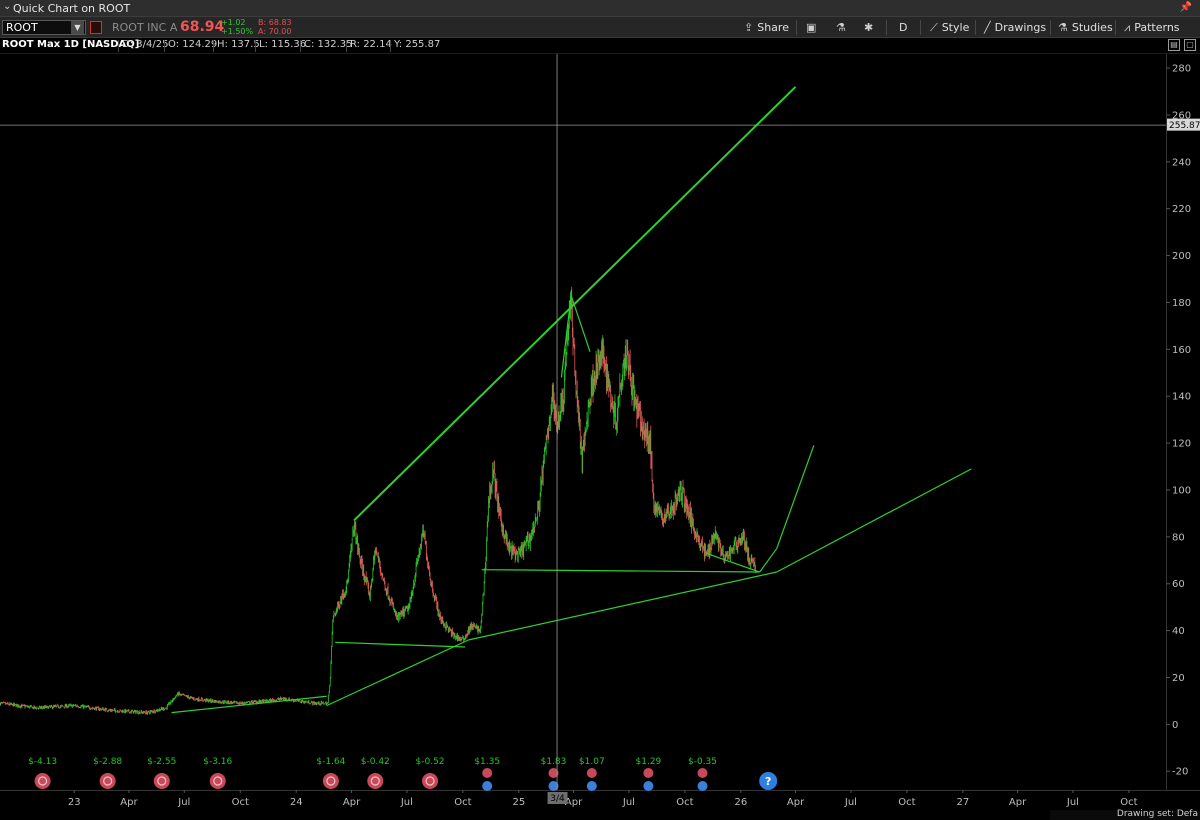 This screenshot has width=1200, height=820. What do you see at coordinates (145, 44) in the screenshot?
I see `date-readout: D: 3/4/25` at bounding box center [145, 44].